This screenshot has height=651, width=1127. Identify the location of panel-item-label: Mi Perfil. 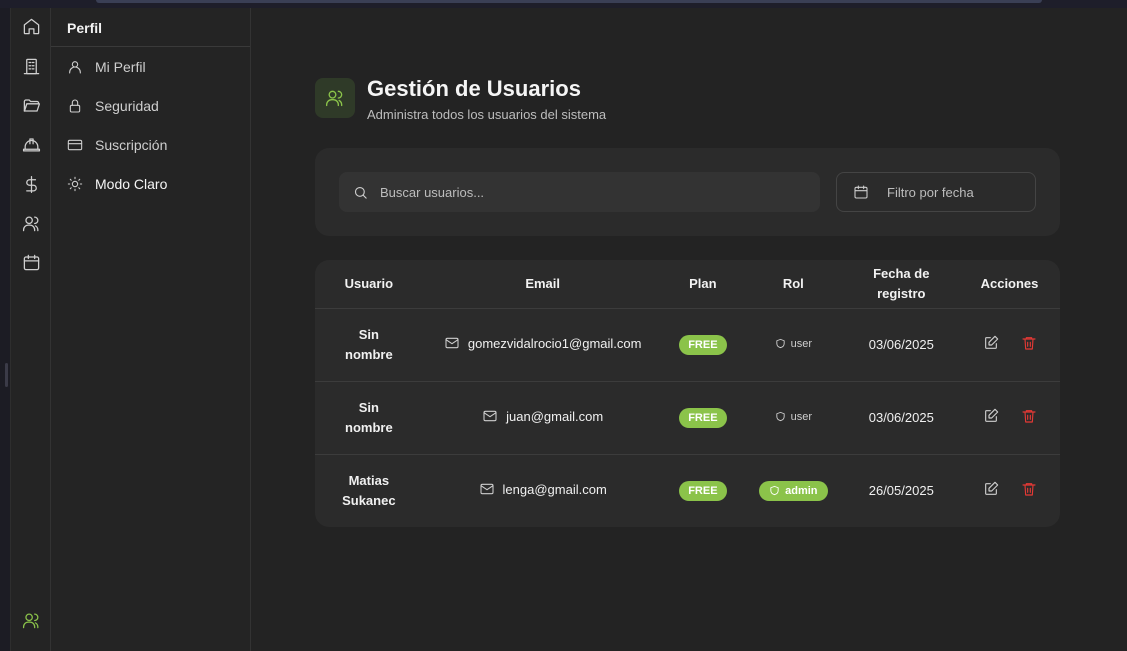
(120, 67).